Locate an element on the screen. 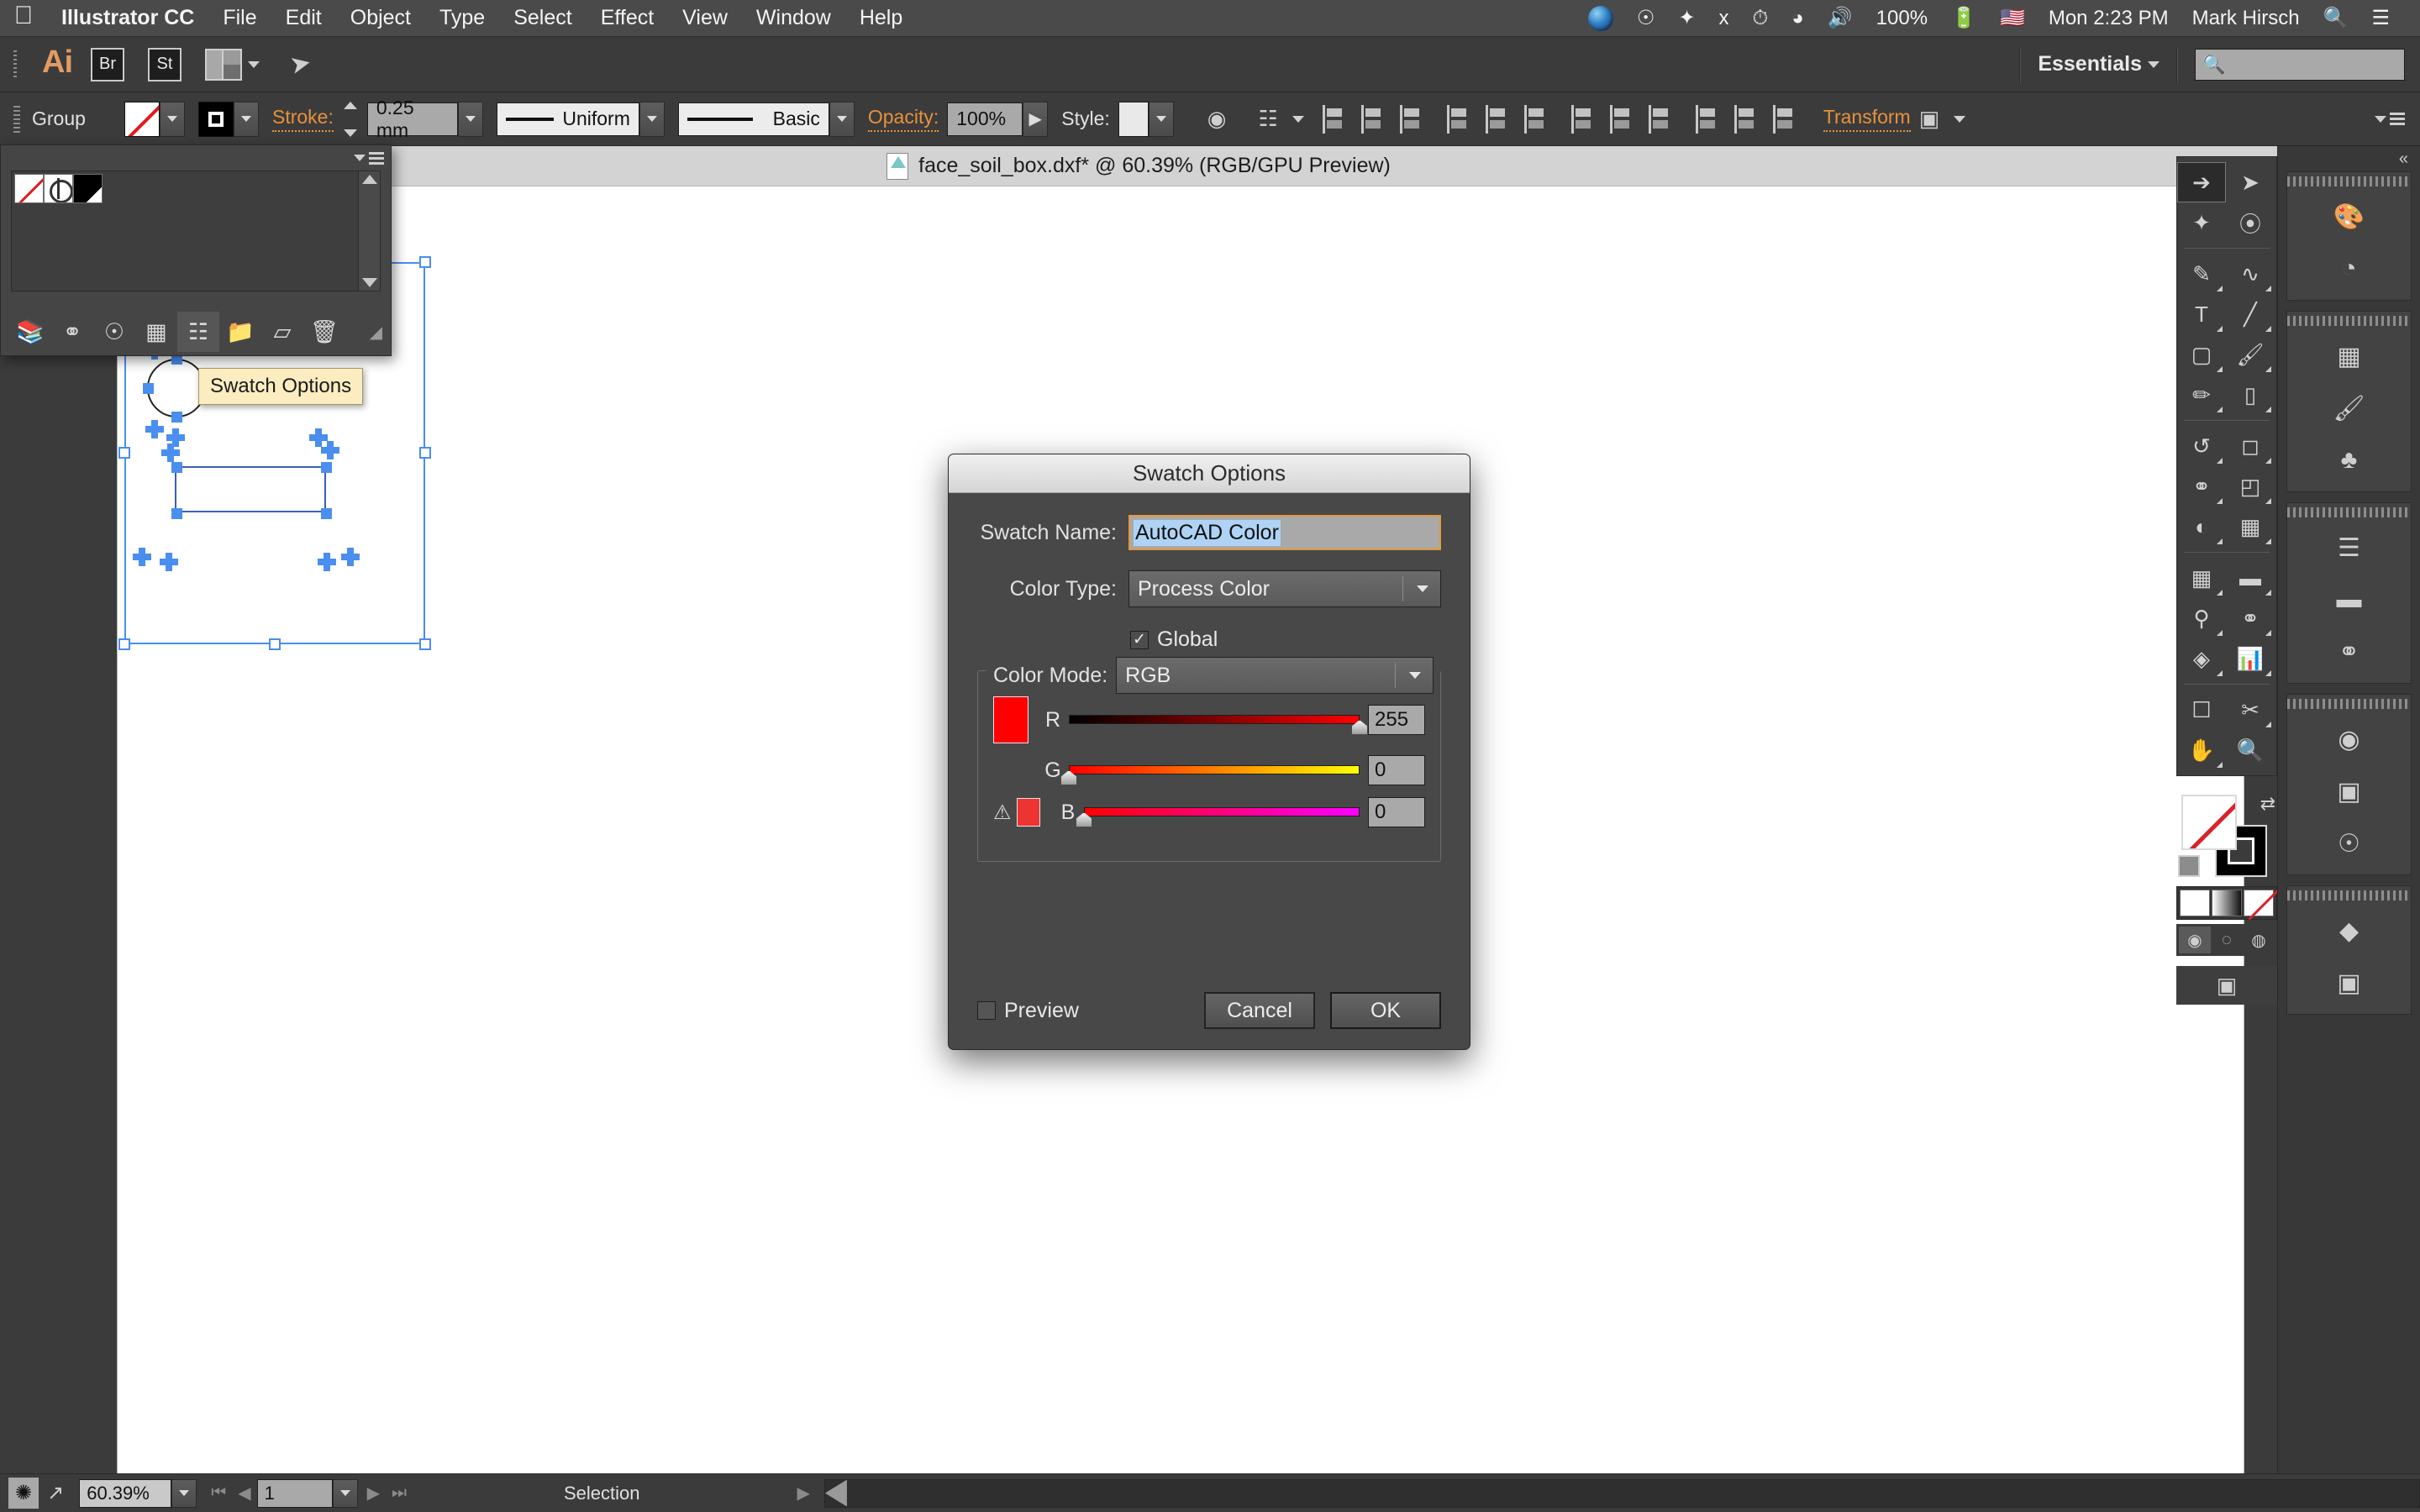 The height and width of the screenshot is (1512, 2420). volume-icon: 🔊 is located at coordinates (1841, 18).